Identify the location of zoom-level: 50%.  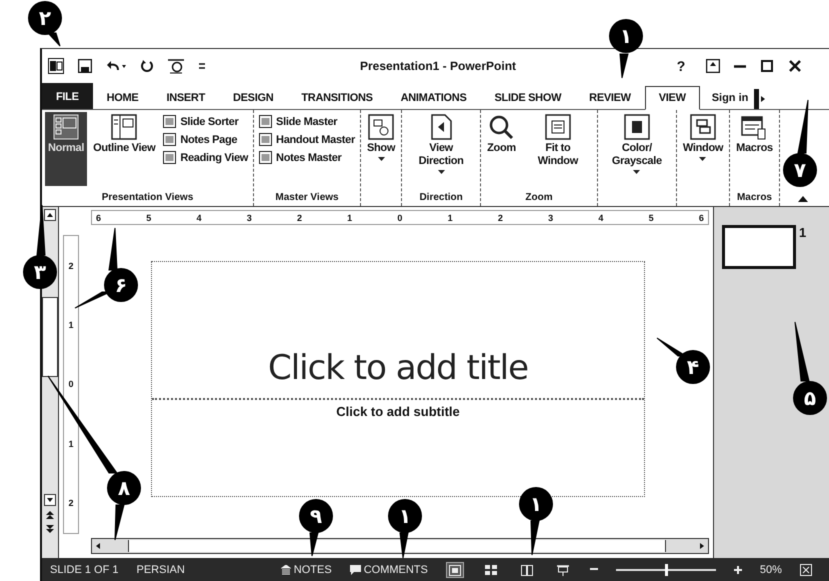
(771, 570).